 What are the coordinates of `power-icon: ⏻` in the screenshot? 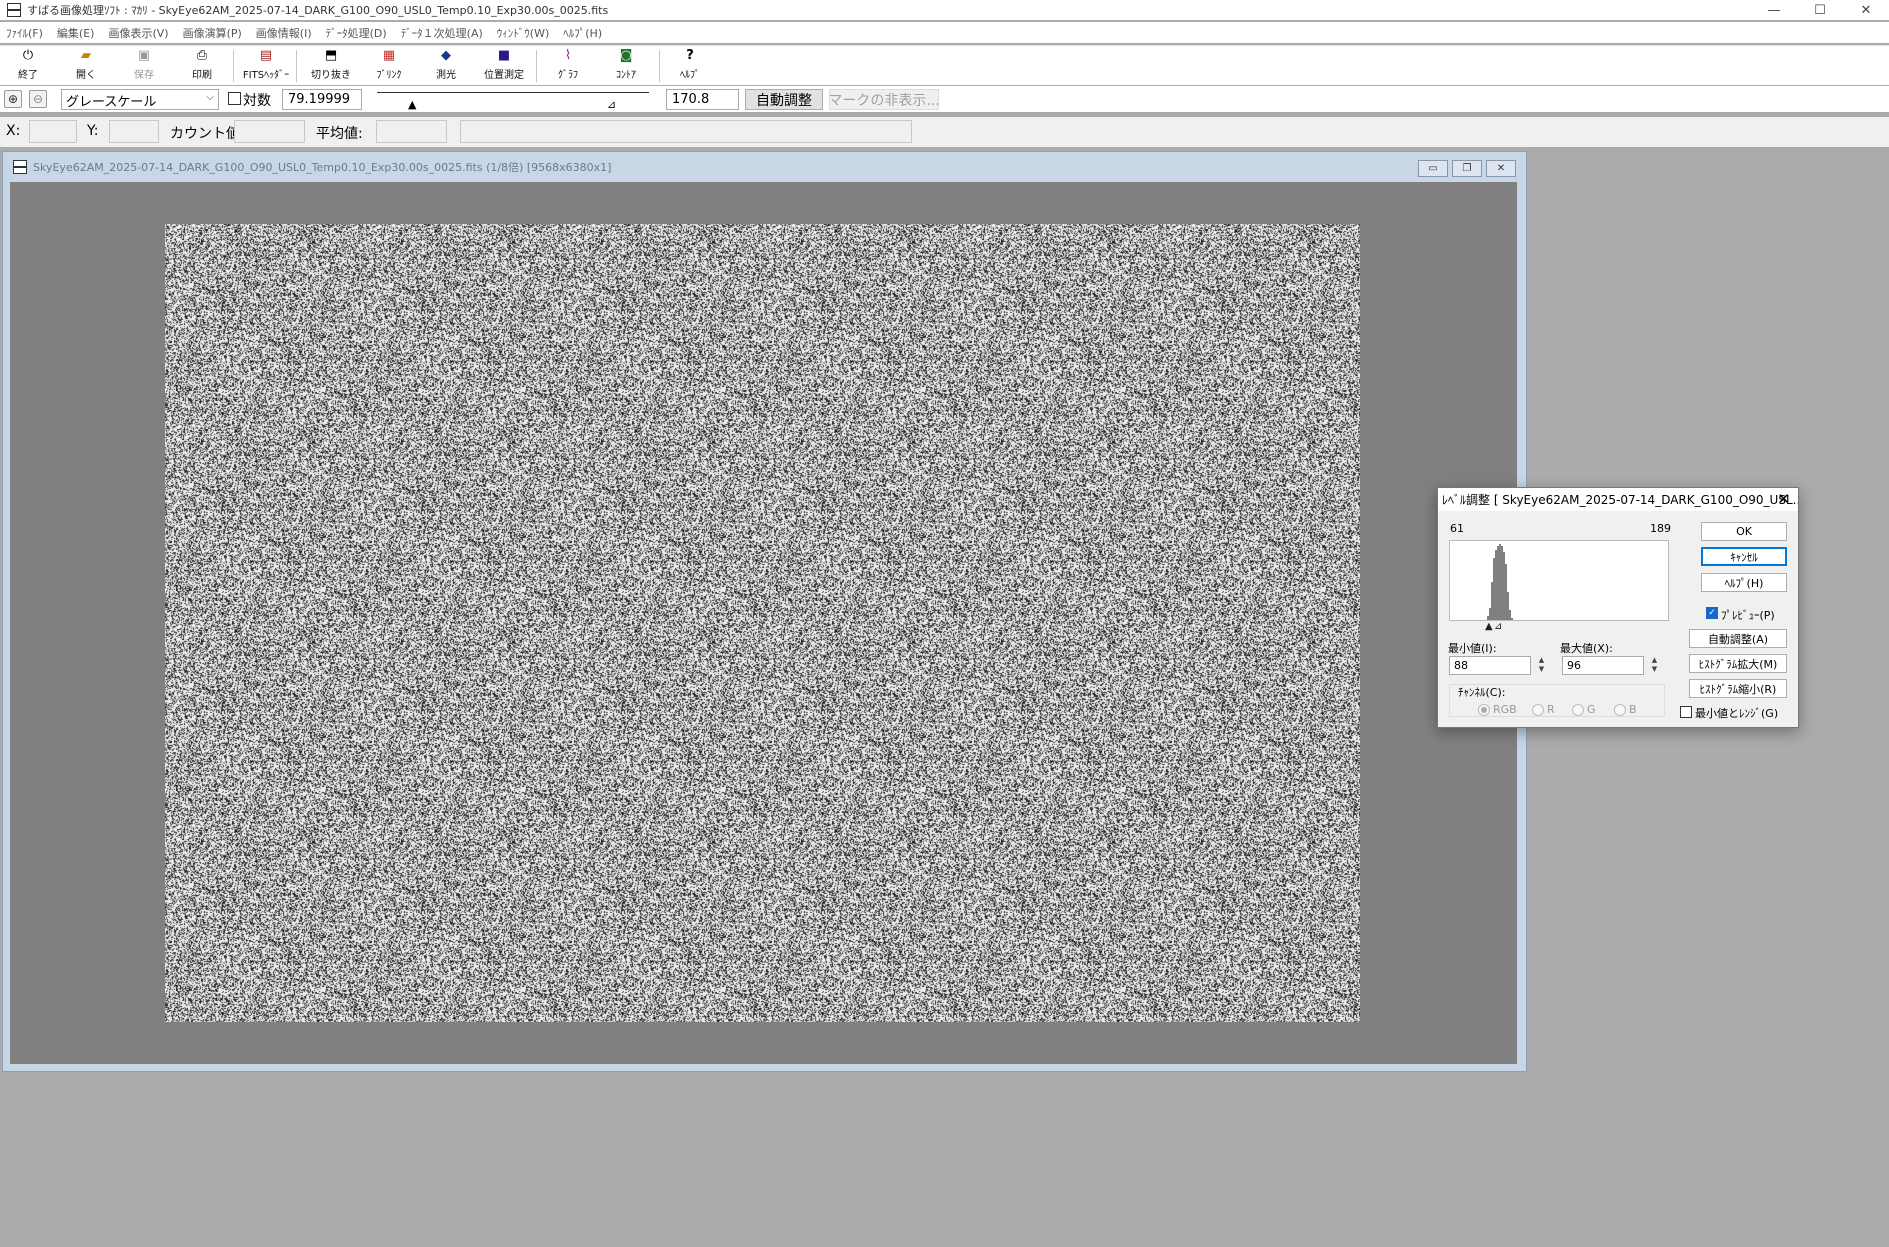 It's located at (28, 55).